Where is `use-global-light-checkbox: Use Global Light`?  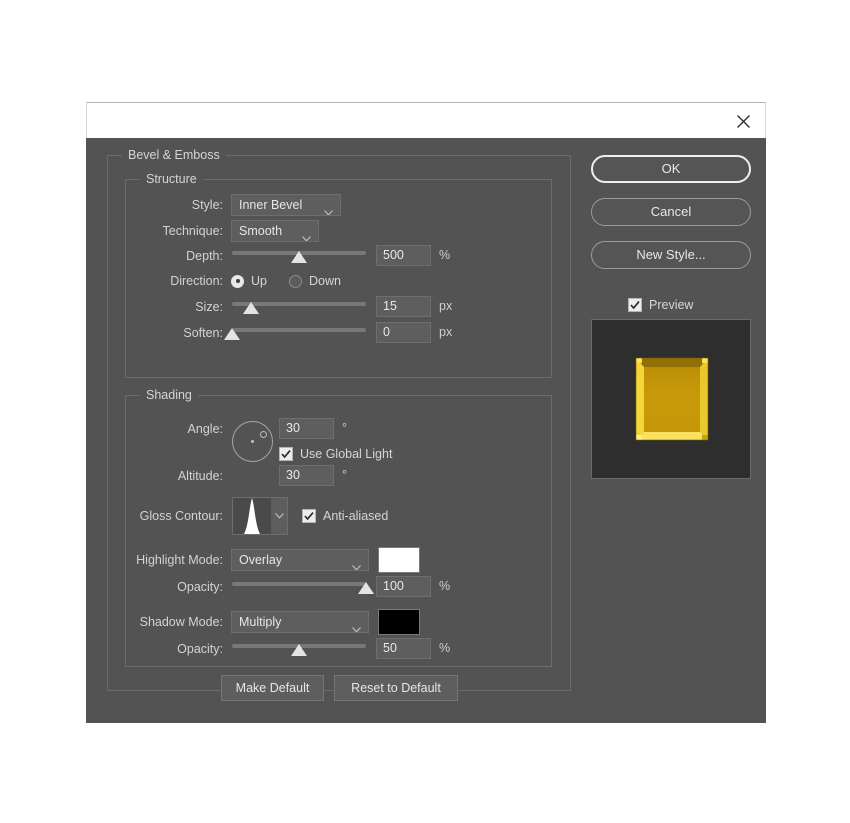
use-global-light-checkbox: Use Global Light is located at coordinates (335, 454).